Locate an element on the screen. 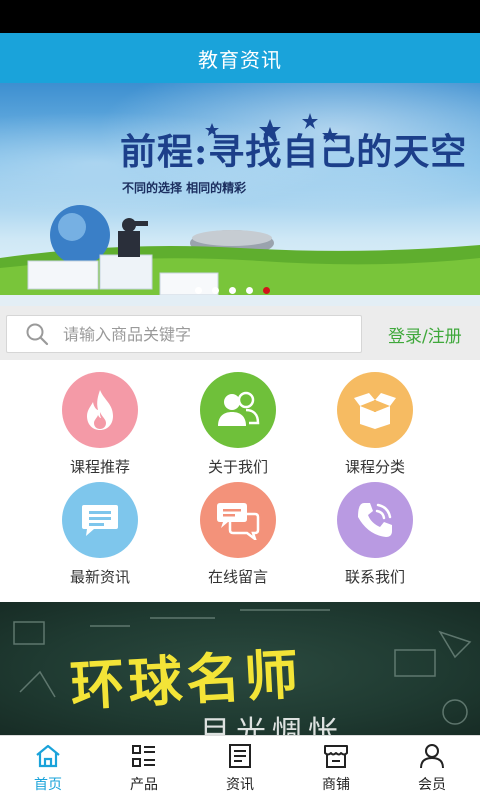  search-icon is located at coordinates (37, 334).